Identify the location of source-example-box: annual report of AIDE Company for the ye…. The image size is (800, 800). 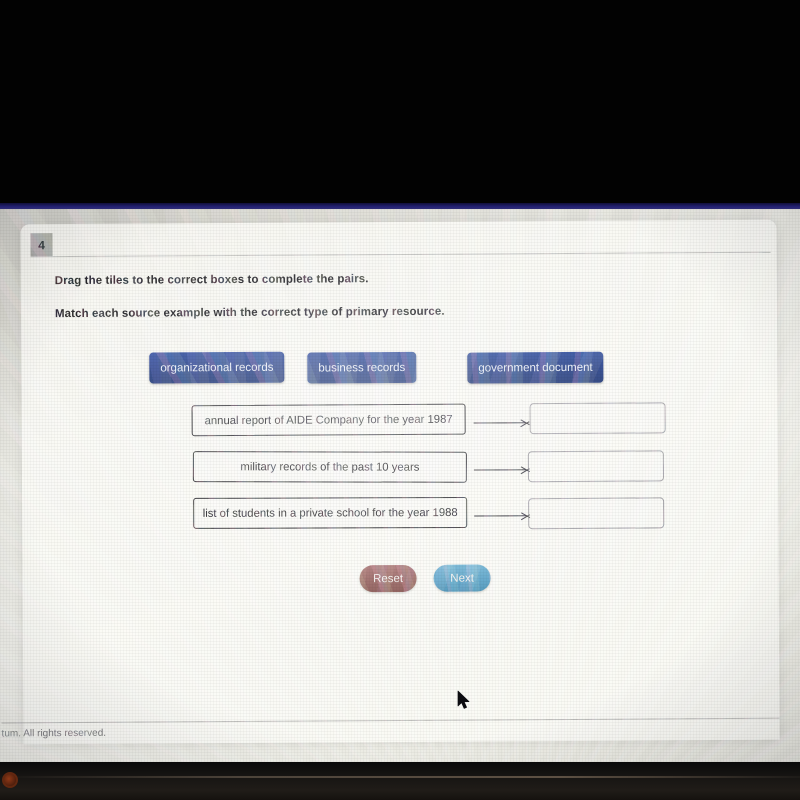
(328, 420).